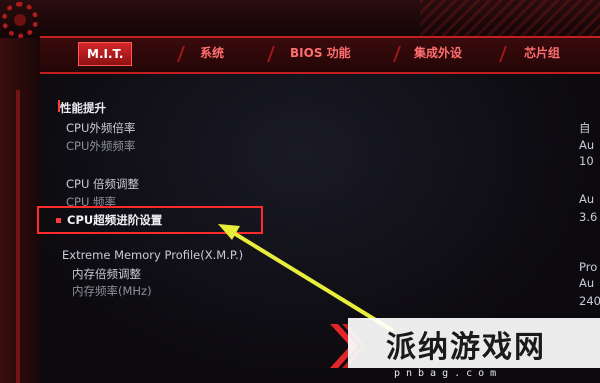  I want to click on watermark: 派纳游戏网 pnbag.com, so click(461, 347).